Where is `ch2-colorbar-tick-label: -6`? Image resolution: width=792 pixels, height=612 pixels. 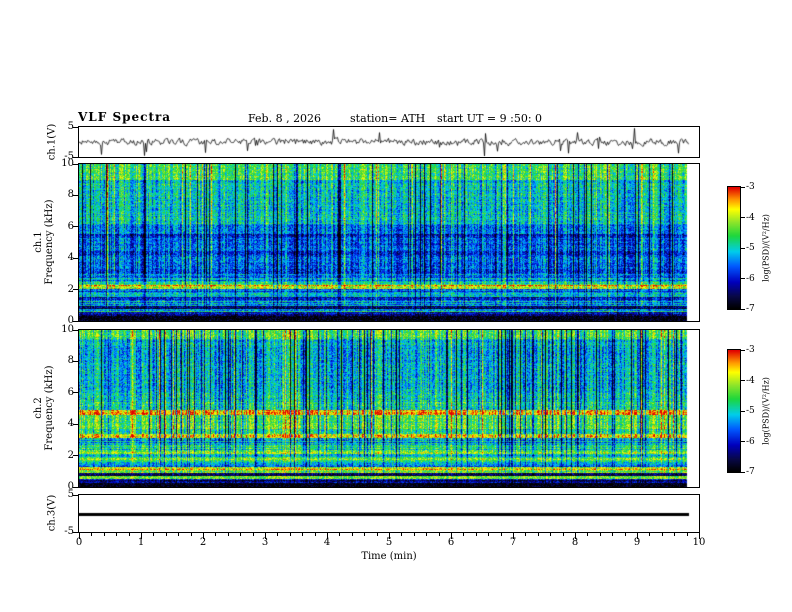
ch2-colorbar-tick-label: -6 is located at coordinates (750, 441).